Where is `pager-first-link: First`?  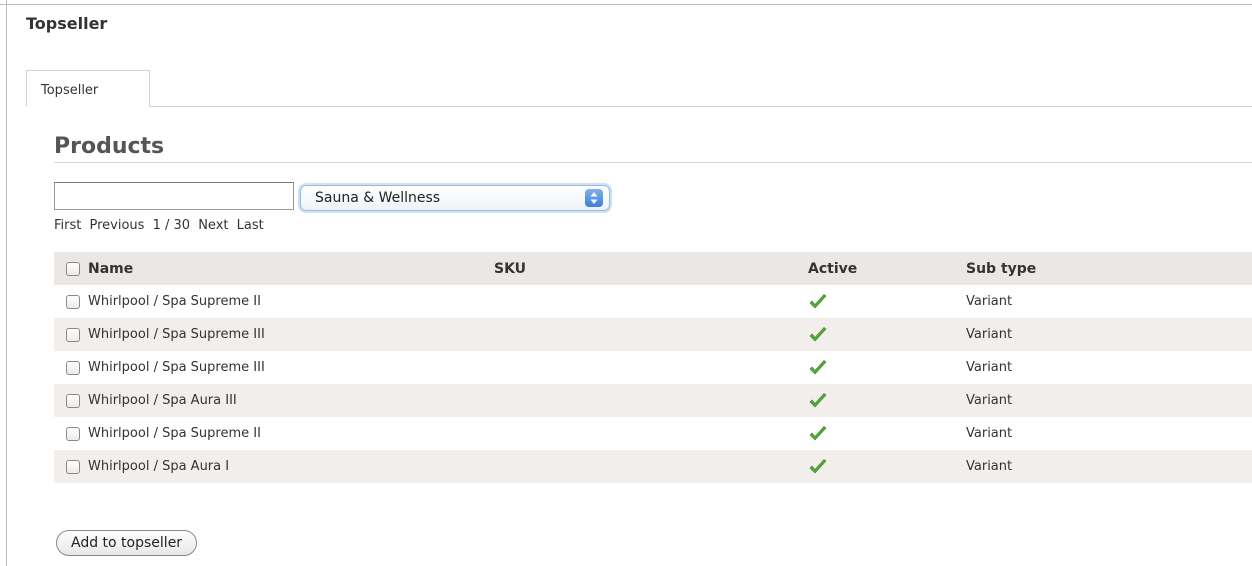
pager-first-link: First is located at coordinates (67, 225).